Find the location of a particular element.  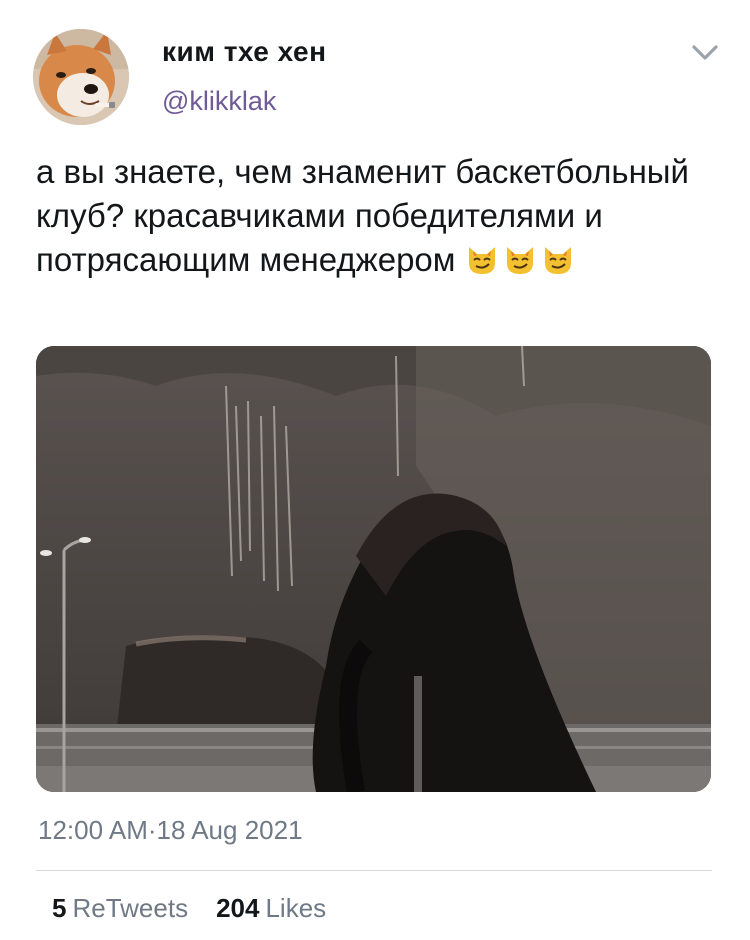

engagement-stats: 5 ReTweets 204 Likes is located at coordinates (189, 908).